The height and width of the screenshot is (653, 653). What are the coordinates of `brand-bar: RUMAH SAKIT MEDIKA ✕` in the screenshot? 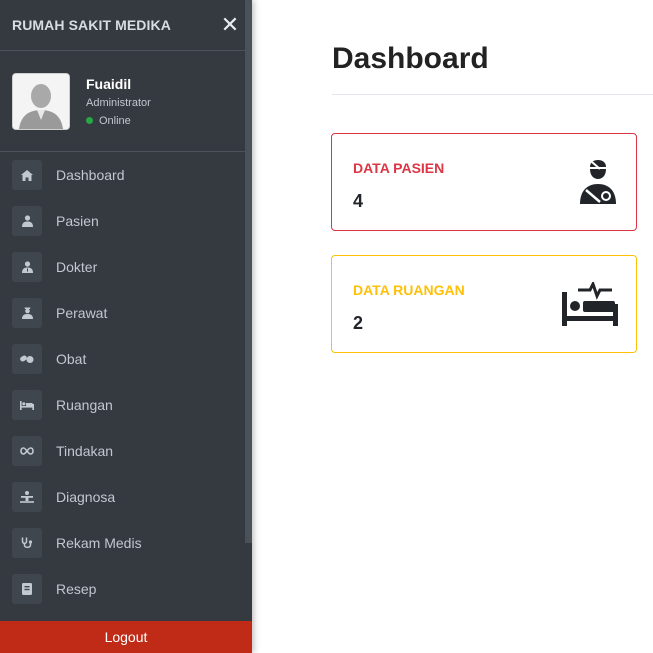 It's located at (126, 25).